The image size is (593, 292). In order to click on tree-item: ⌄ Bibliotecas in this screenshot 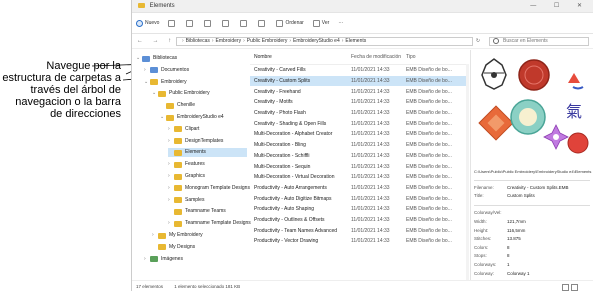, I will do `click(156, 58)`.